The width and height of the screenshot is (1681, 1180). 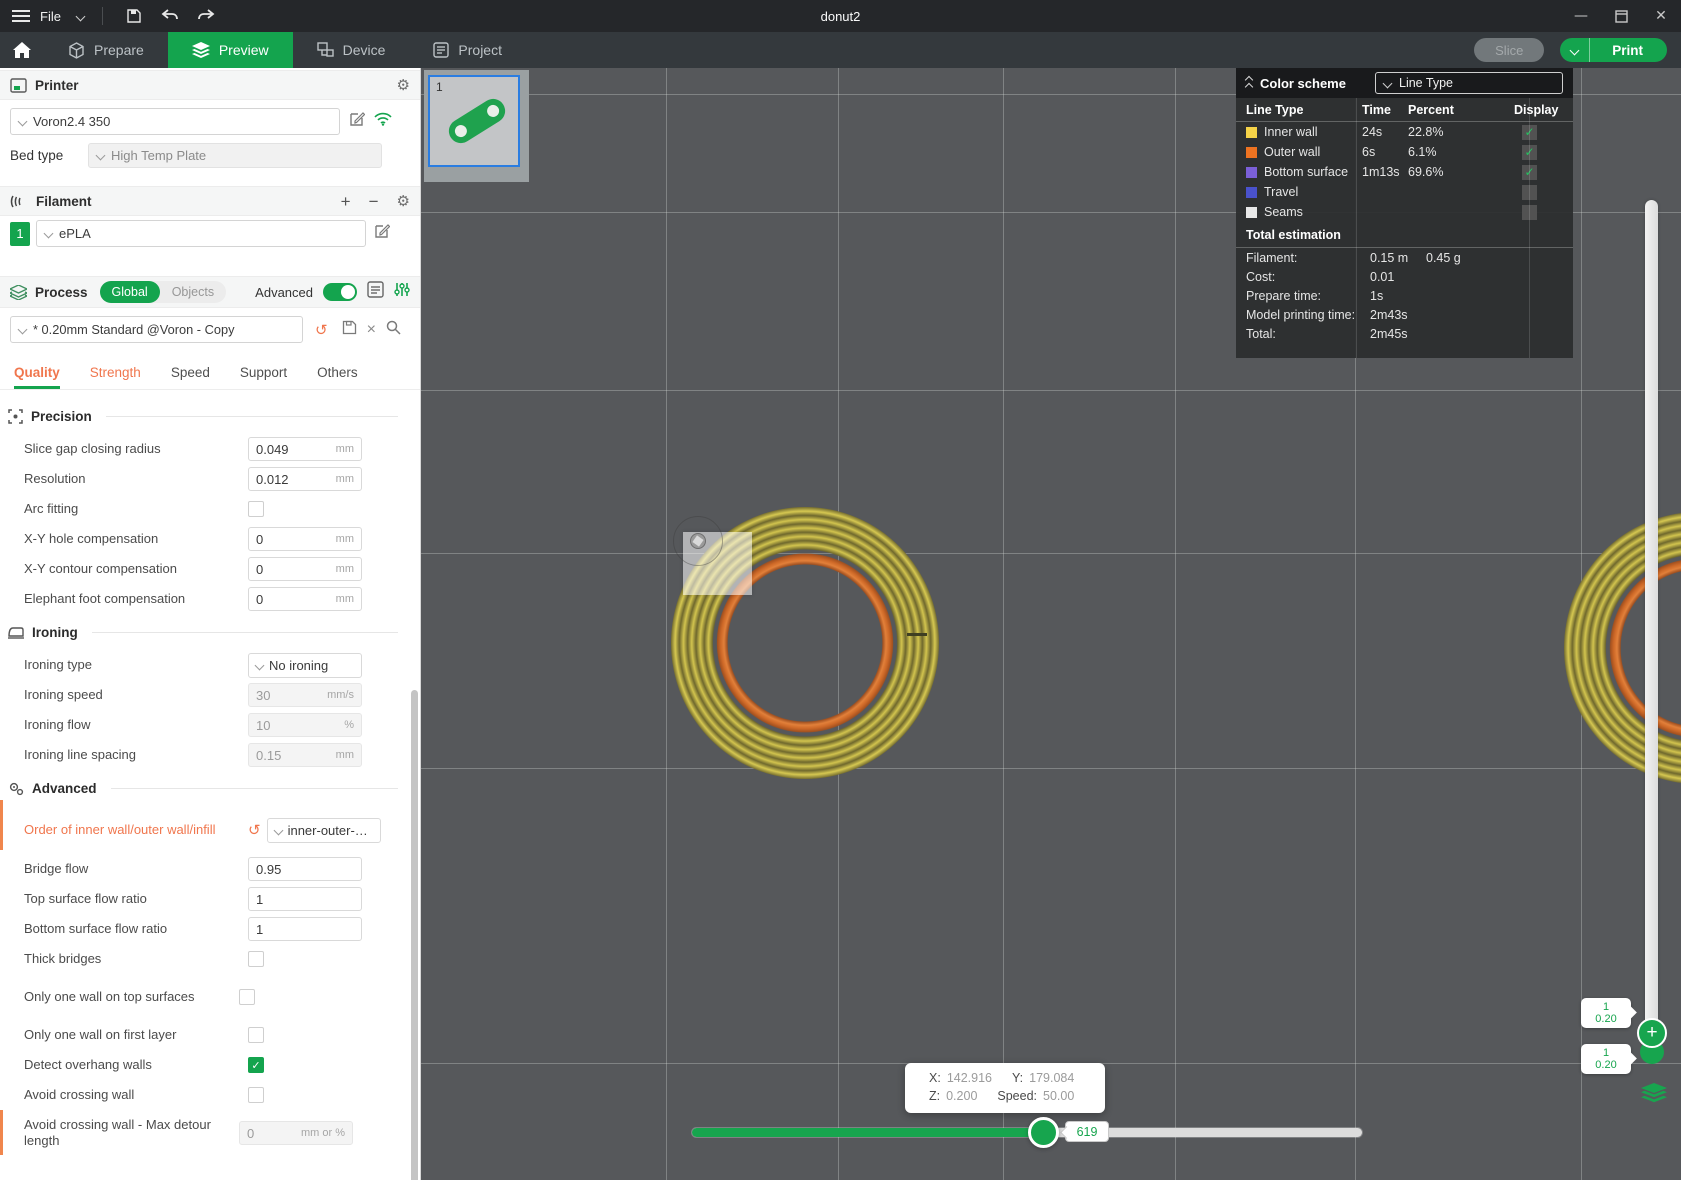 I want to click on tab-project: Project, so click(x=467, y=50).